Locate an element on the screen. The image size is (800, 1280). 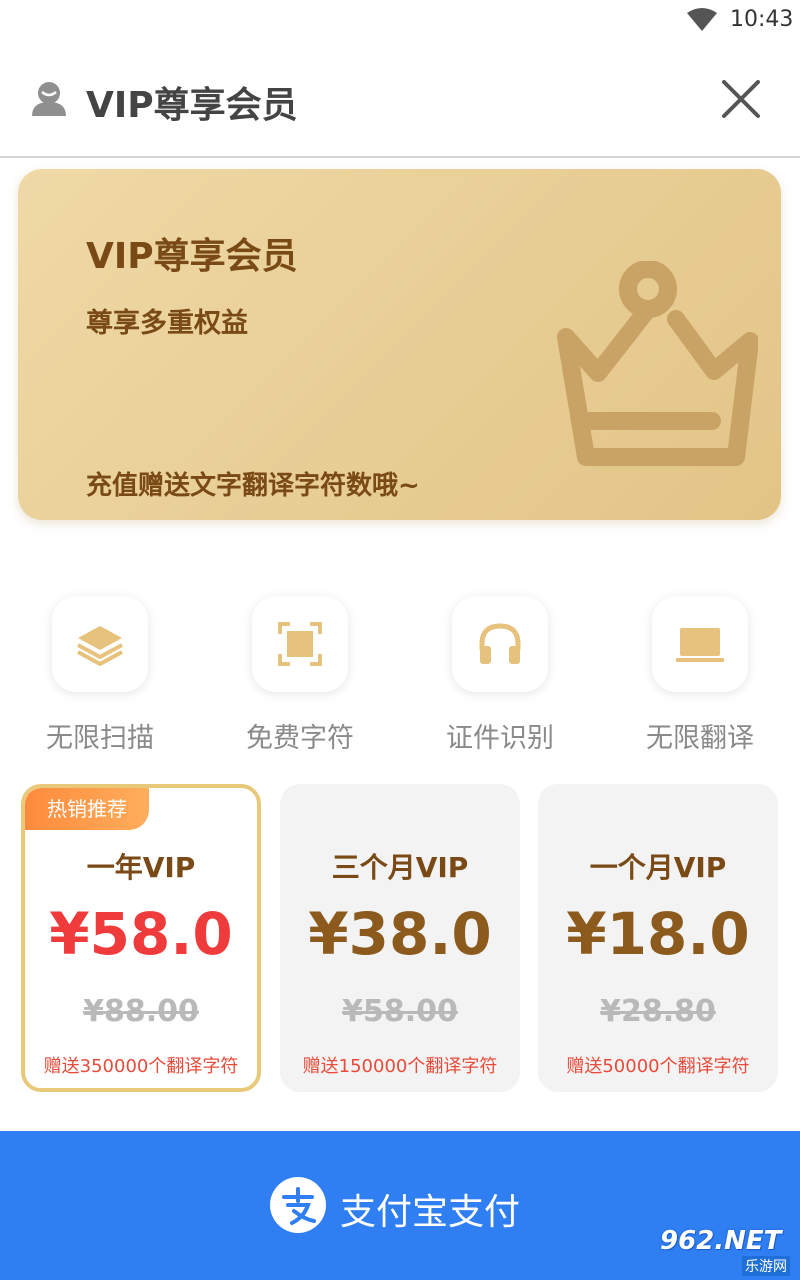
pay-label: 支付宝支付 is located at coordinates (430, 1212).